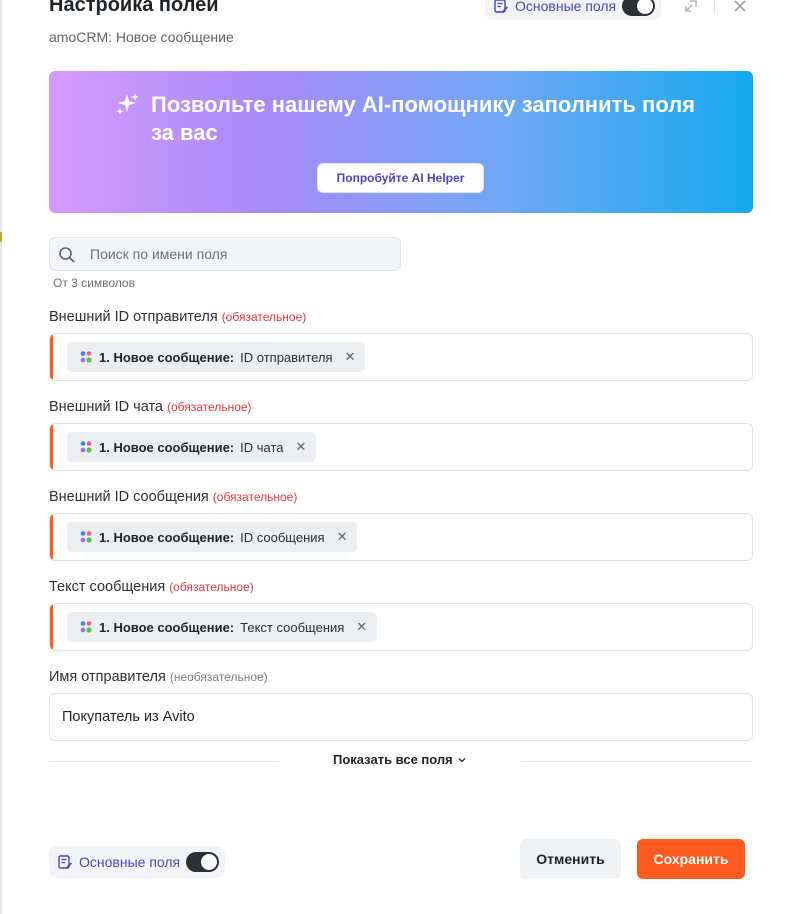 The width and height of the screenshot is (800, 914). I want to click on search-icon, so click(67, 255).